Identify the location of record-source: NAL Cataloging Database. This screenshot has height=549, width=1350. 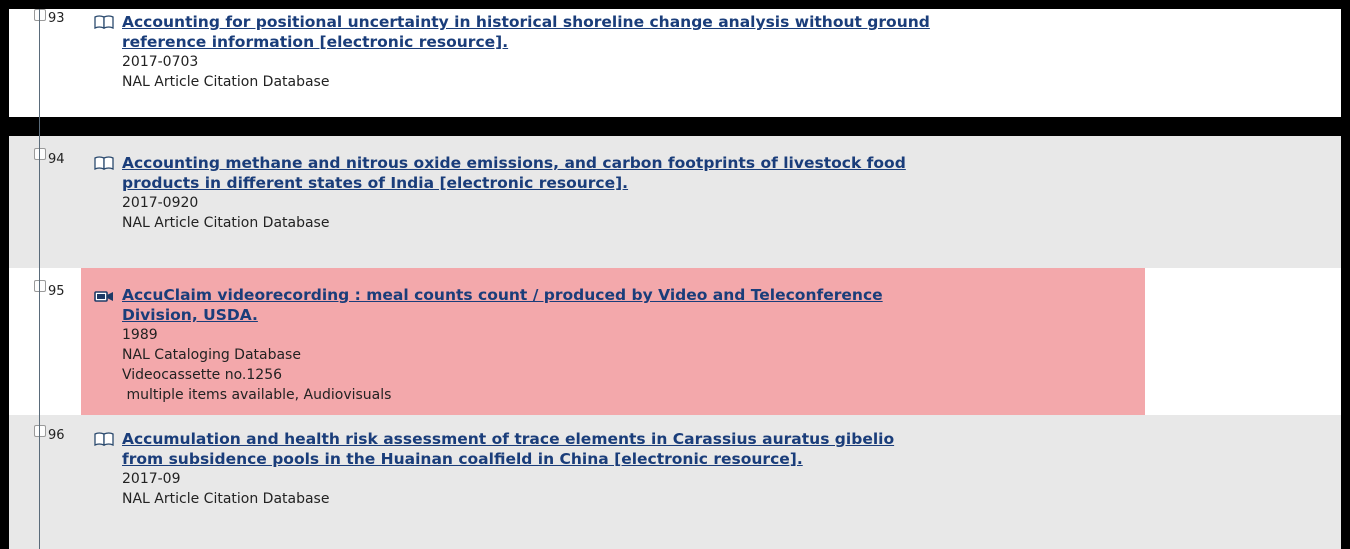
(211, 355).